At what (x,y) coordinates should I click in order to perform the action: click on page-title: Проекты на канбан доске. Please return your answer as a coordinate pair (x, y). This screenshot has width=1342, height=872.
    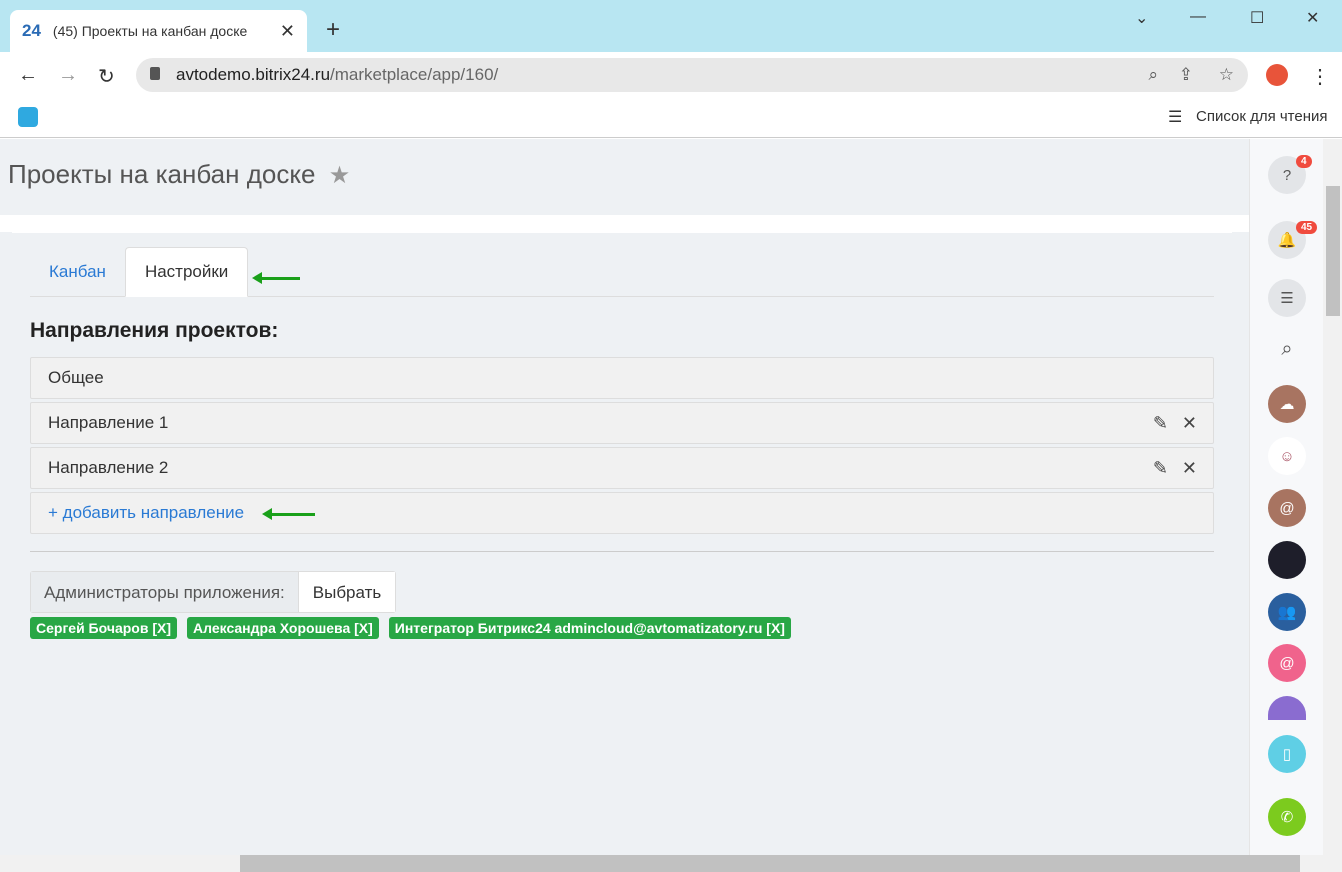
    Looking at the image, I should click on (162, 174).